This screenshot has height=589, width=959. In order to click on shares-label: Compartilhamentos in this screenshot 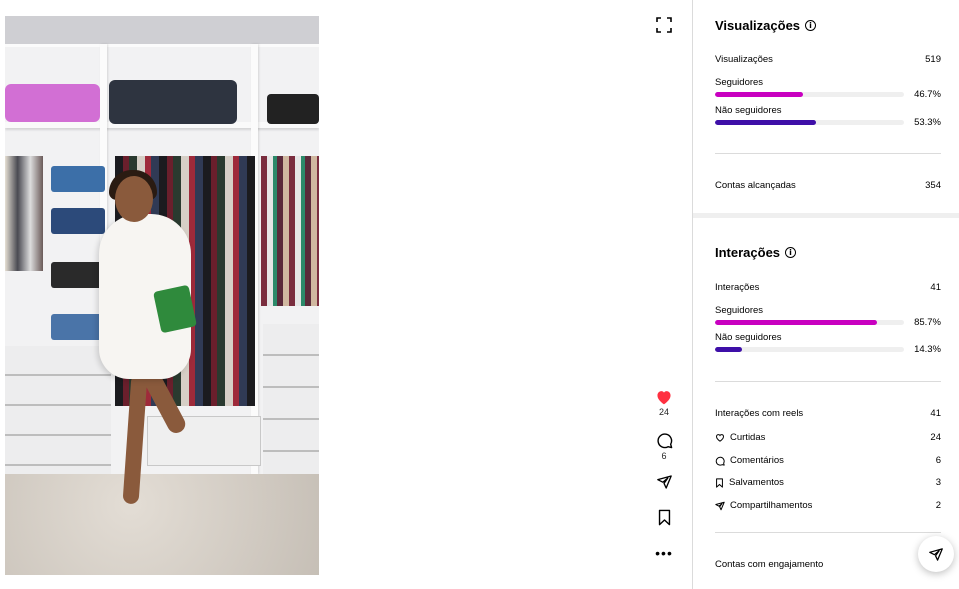, I will do `click(771, 505)`.